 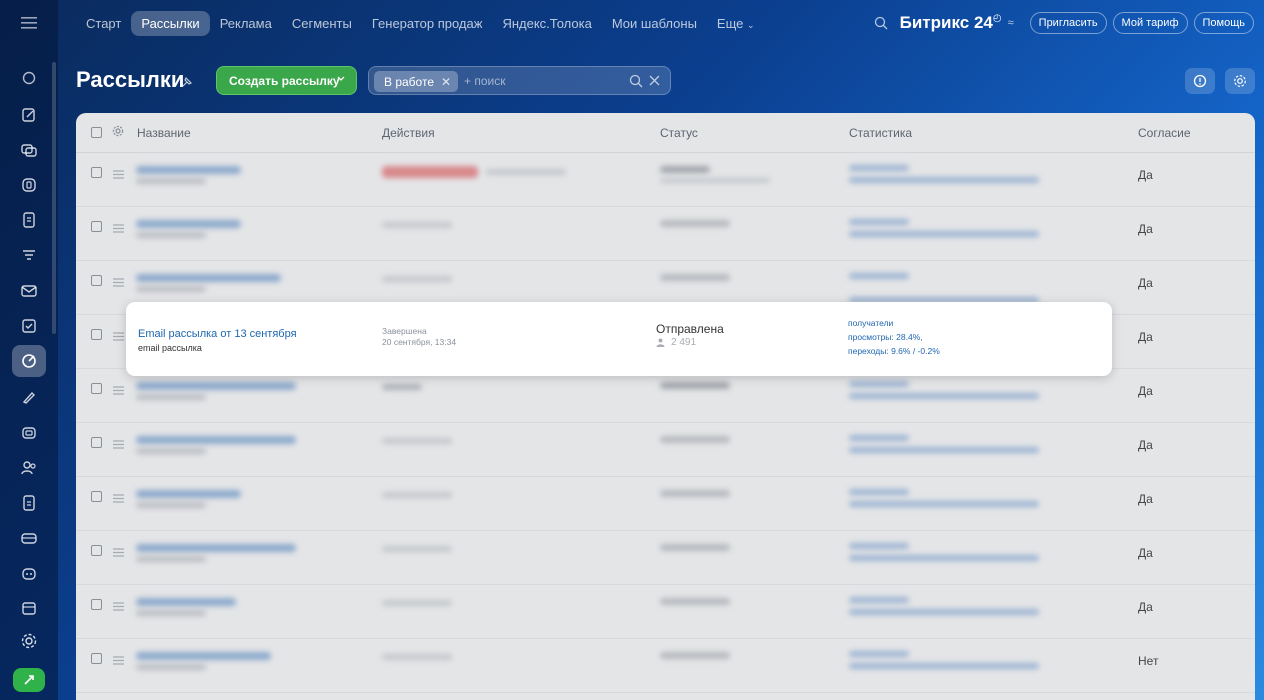 I want to click on rail-item-filter, so click(x=29, y=256).